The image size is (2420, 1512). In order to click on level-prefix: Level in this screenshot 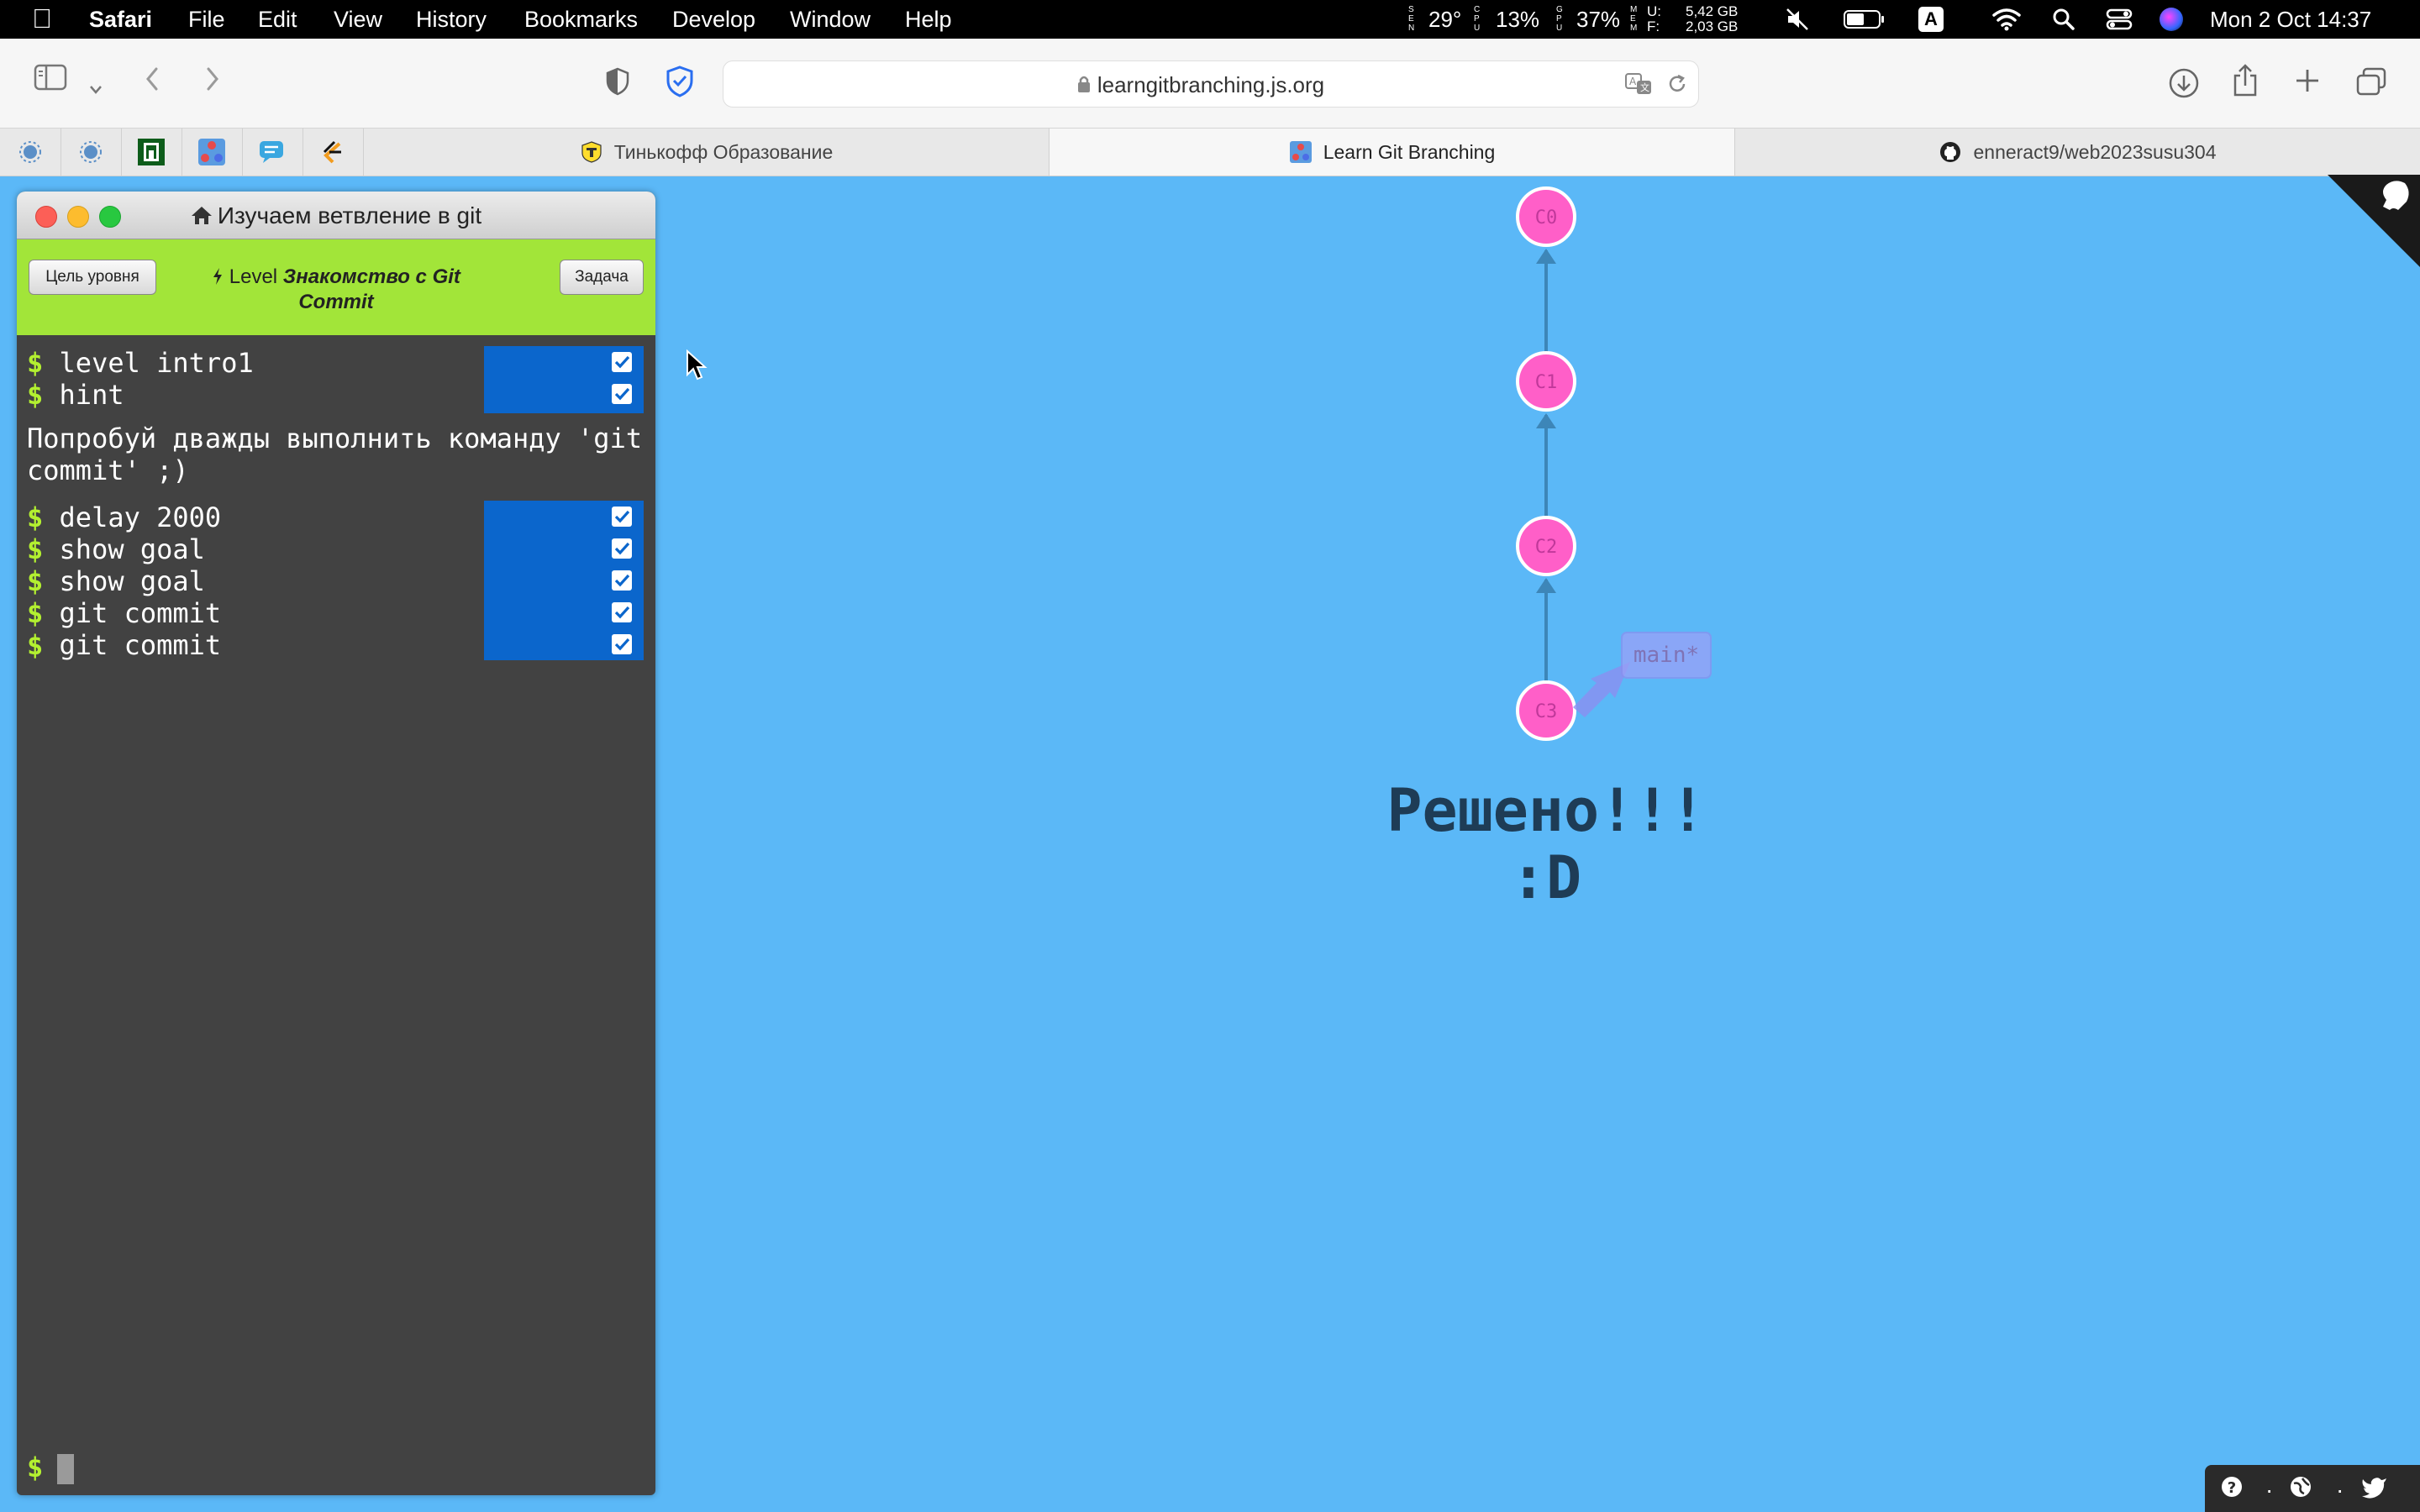, I will do `click(254, 276)`.